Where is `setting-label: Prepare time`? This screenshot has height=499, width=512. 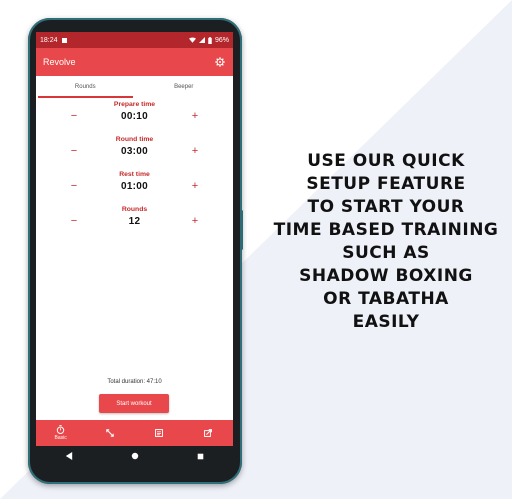
setting-label: Prepare time is located at coordinates (134, 104).